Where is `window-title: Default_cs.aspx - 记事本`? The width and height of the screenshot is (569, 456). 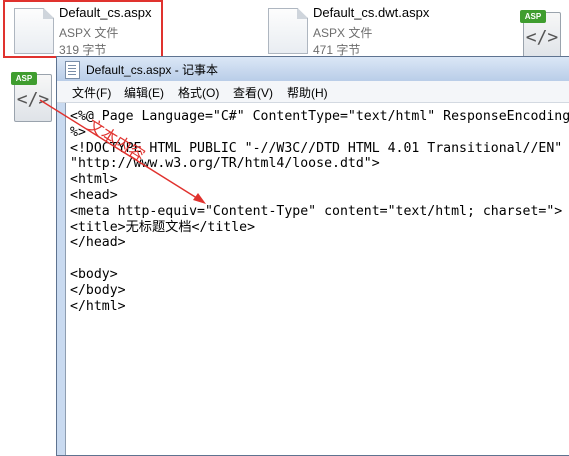
window-title: Default_cs.aspx - 记事本 is located at coordinates (152, 70).